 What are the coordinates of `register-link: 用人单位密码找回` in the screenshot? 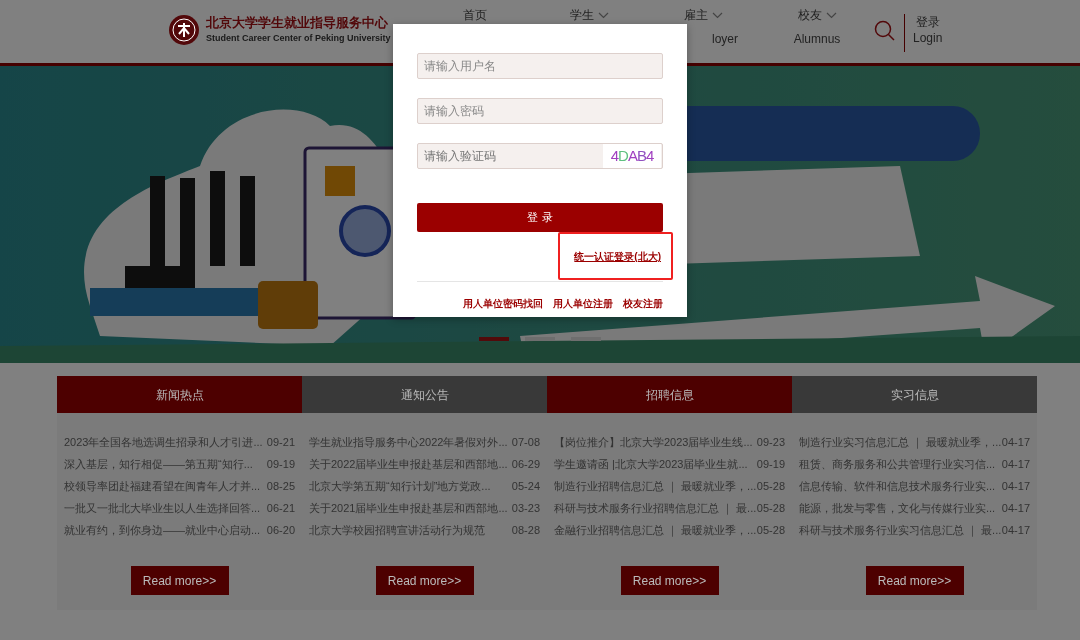 It's located at (503, 304).